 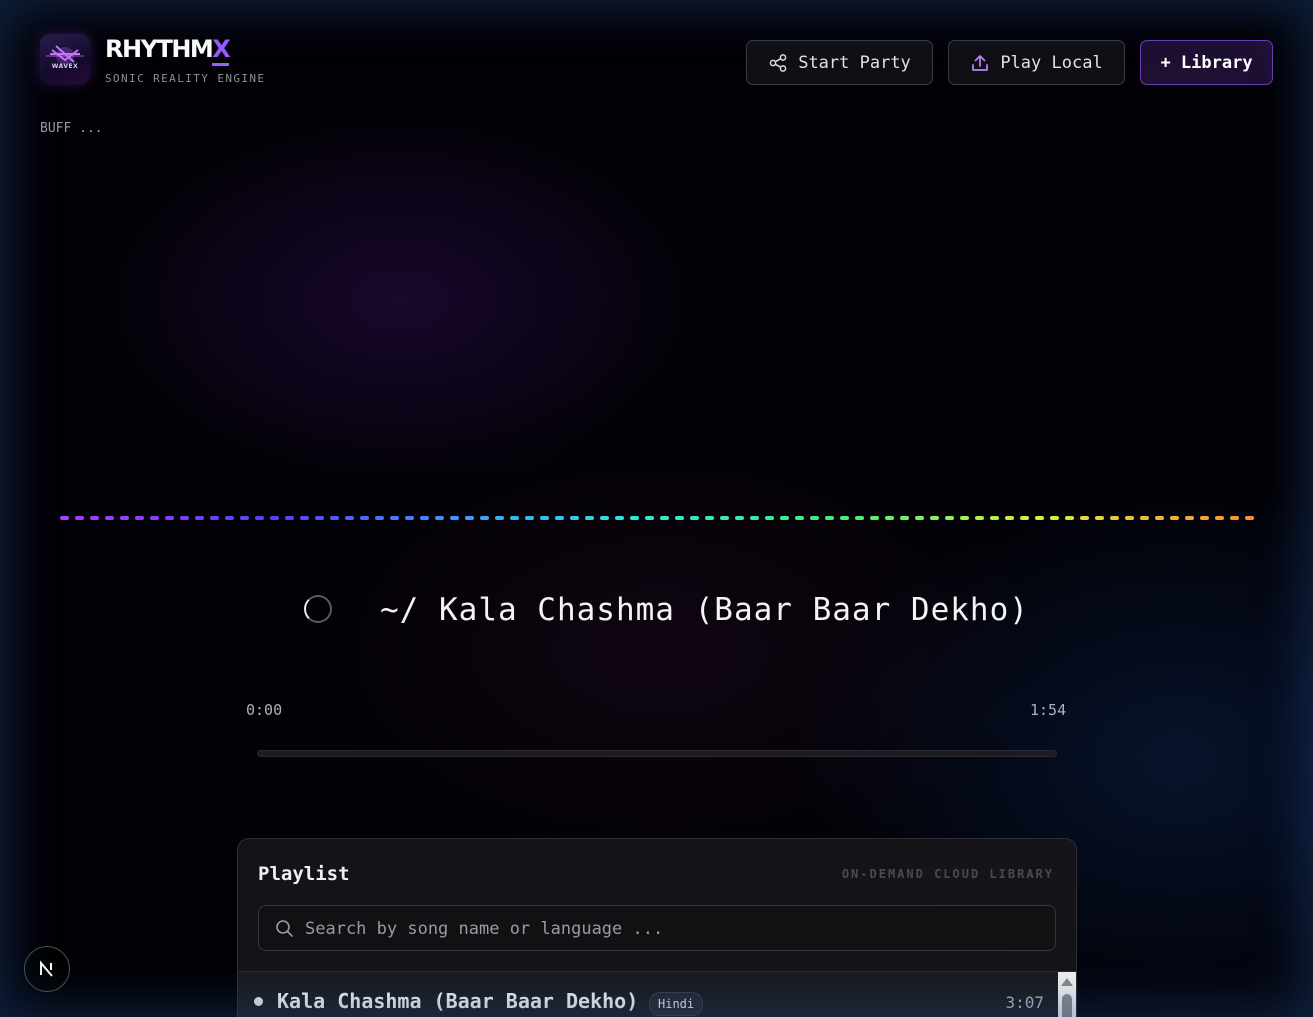 I want to click on logo-text: WAVEX, so click(x=65, y=66).